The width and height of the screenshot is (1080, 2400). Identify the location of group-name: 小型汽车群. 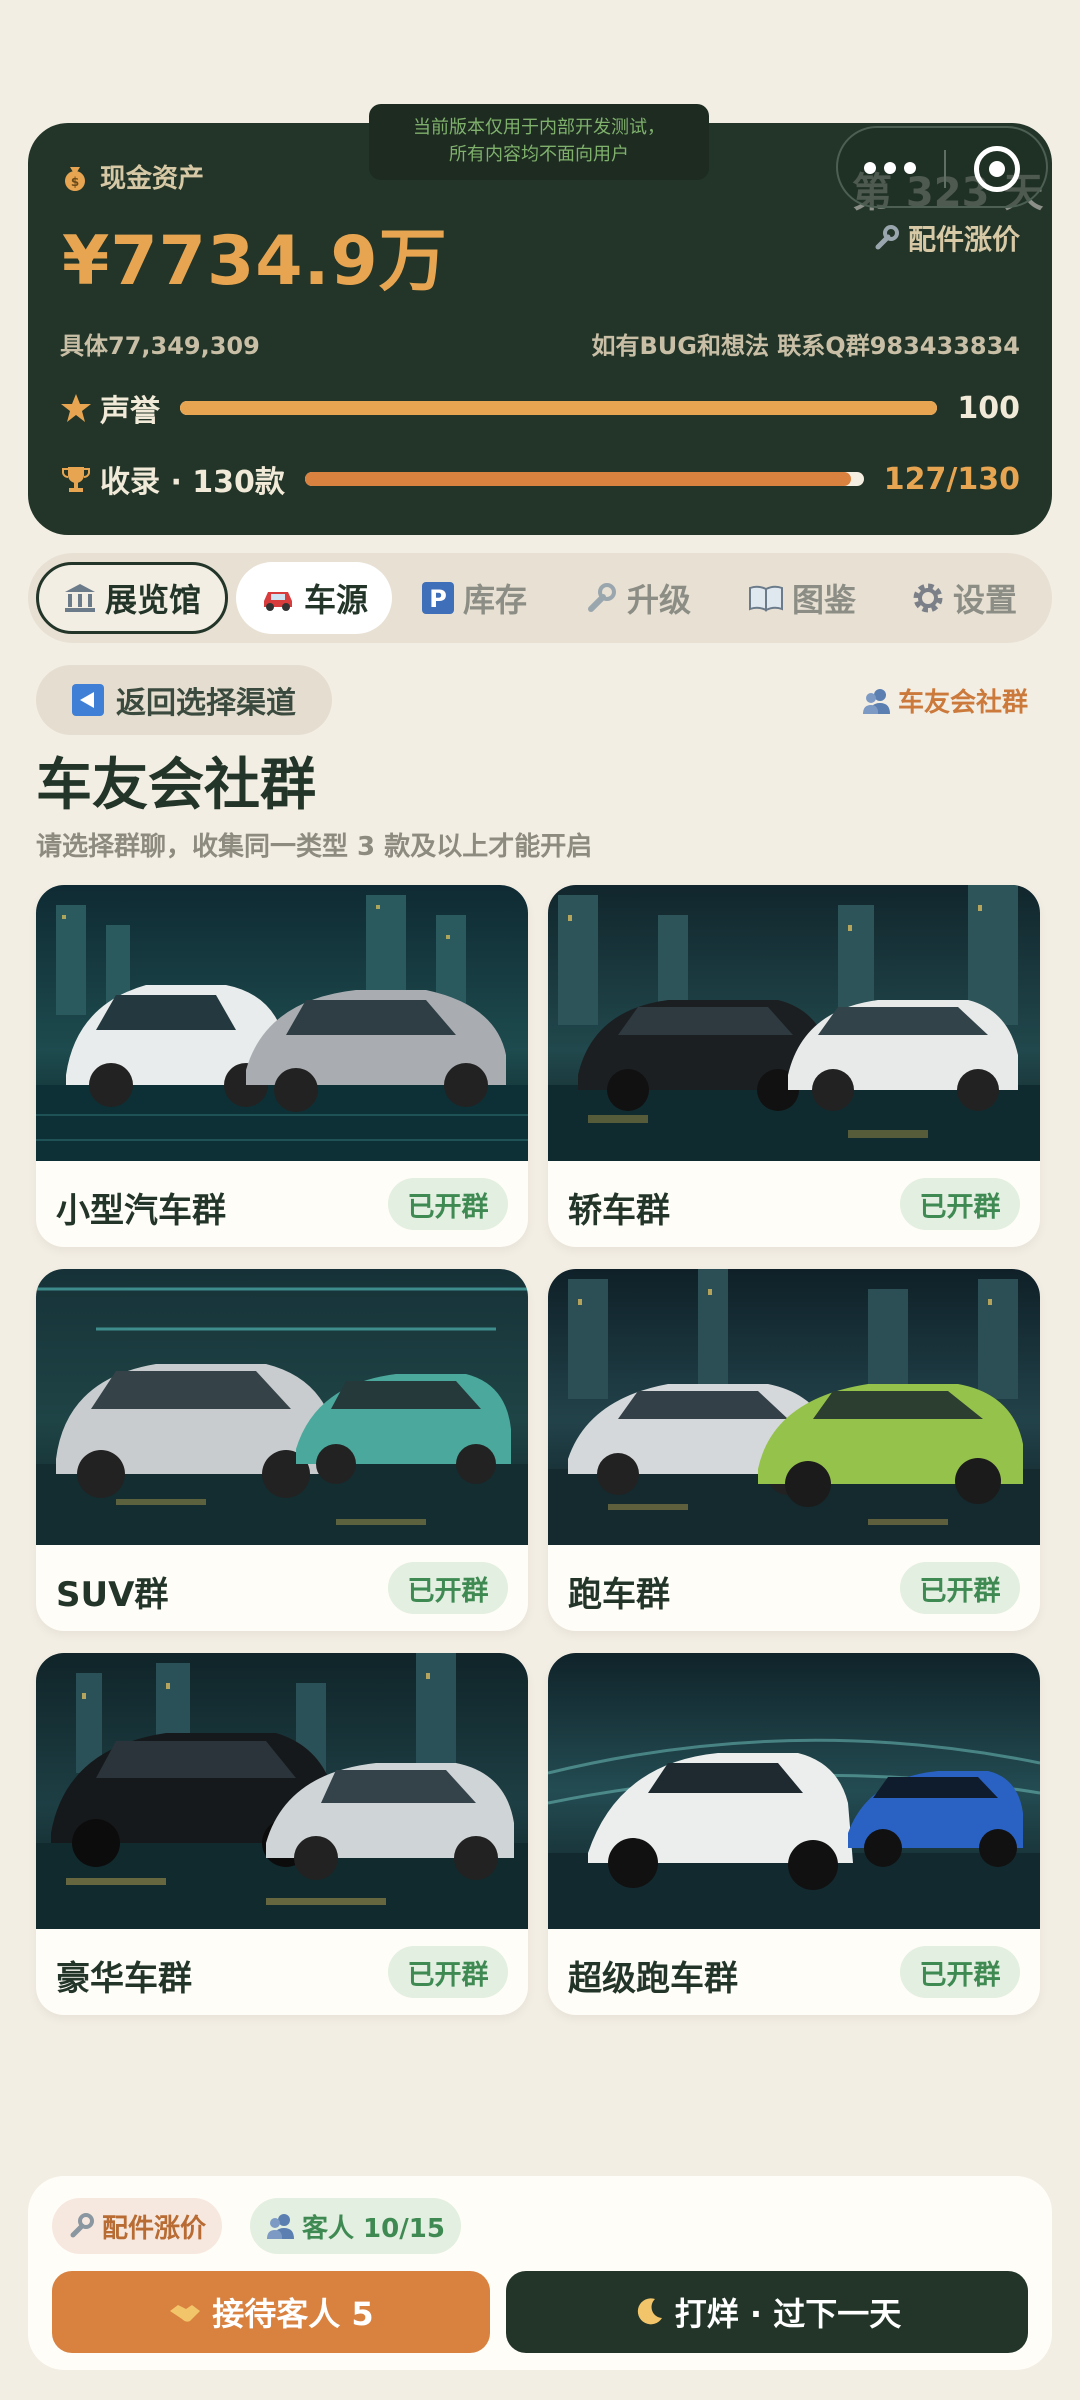
(141, 1211).